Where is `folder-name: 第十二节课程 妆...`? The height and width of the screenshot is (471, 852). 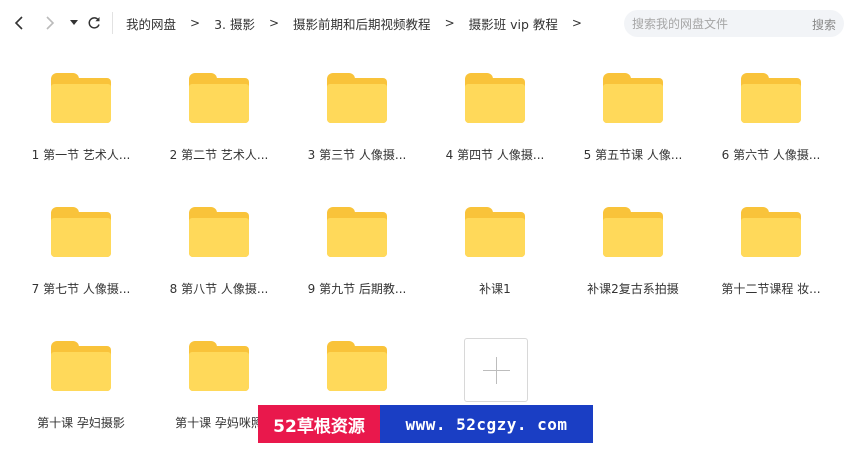 folder-name: 第十二节课程 妆... is located at coordinates (771, 289).